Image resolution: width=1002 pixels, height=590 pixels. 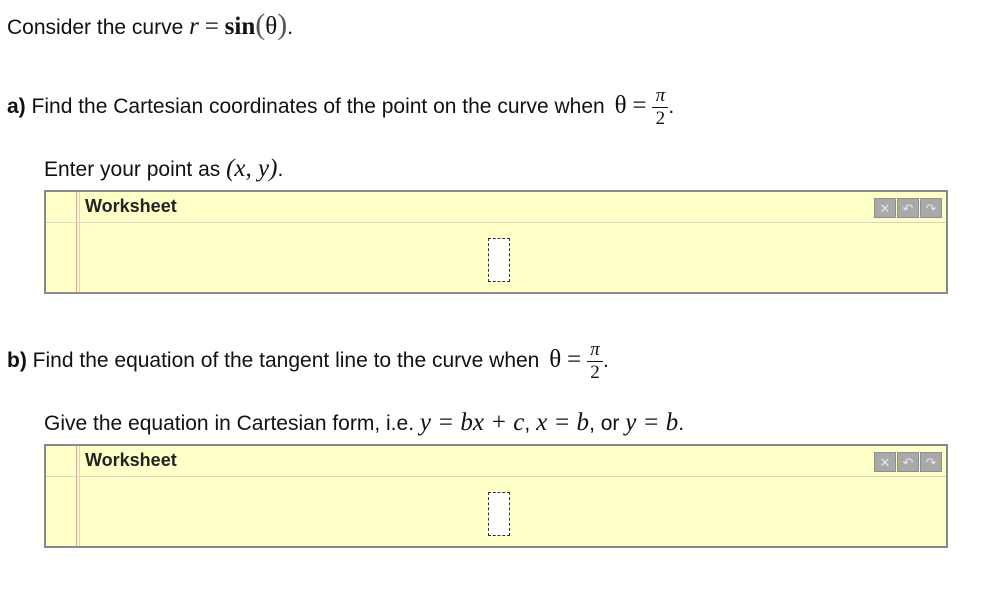 I want to click on intro-line: Consider the curve r = sin(θ)., so click(x=150, y=25).